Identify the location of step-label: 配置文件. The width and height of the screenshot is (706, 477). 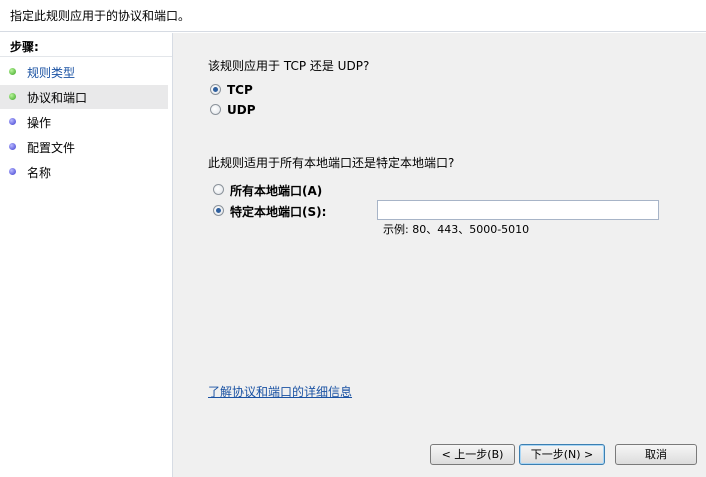
(51, 148).